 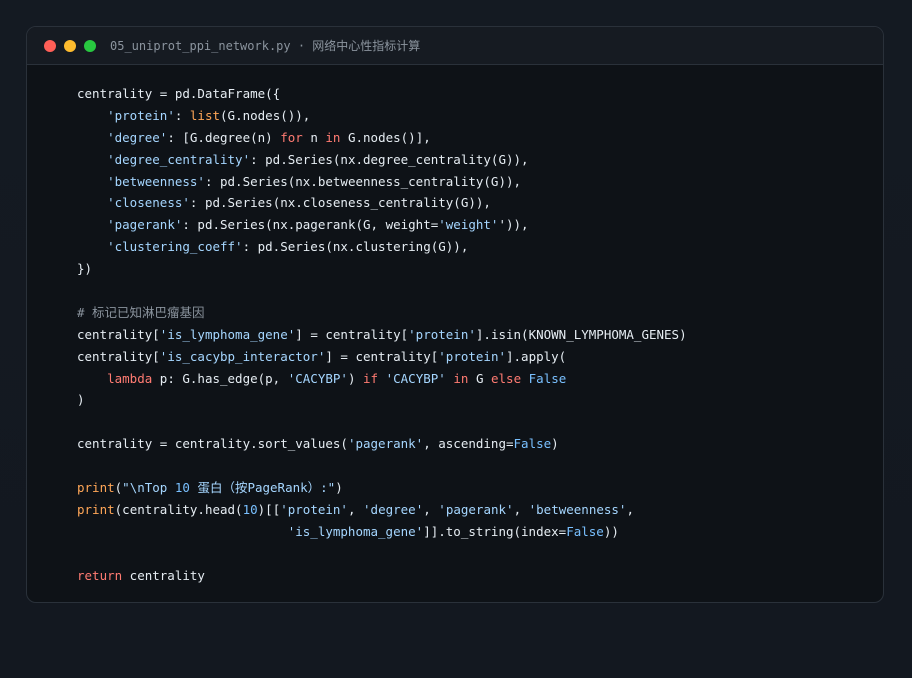 I want to click on code-token: list, so click(x=205, y=115).